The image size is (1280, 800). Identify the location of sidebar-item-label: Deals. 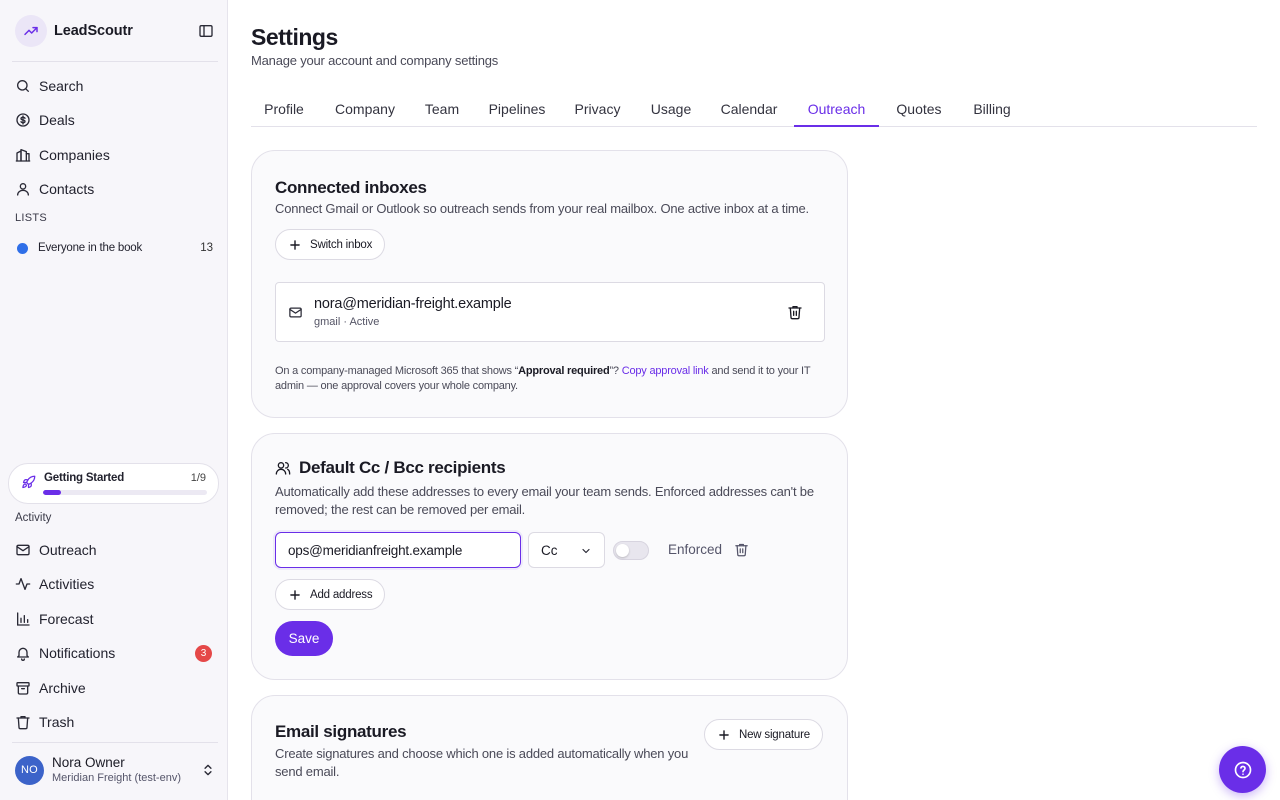
(57, 120).